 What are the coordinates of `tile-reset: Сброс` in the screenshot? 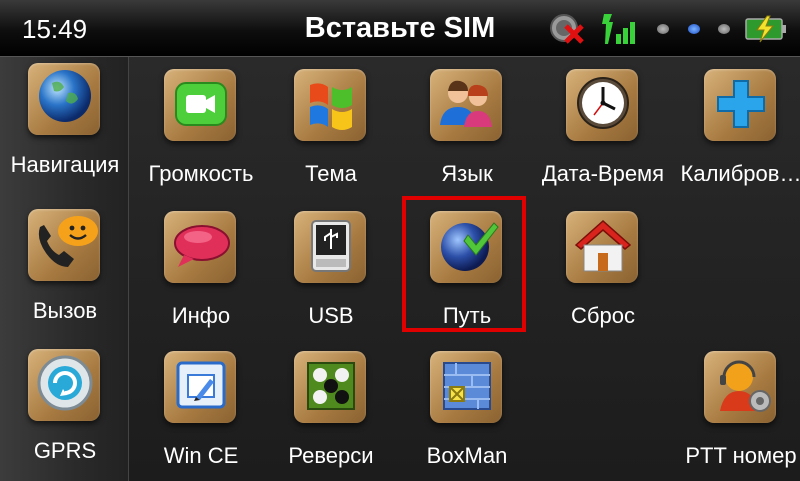 It's located at (603, 275).